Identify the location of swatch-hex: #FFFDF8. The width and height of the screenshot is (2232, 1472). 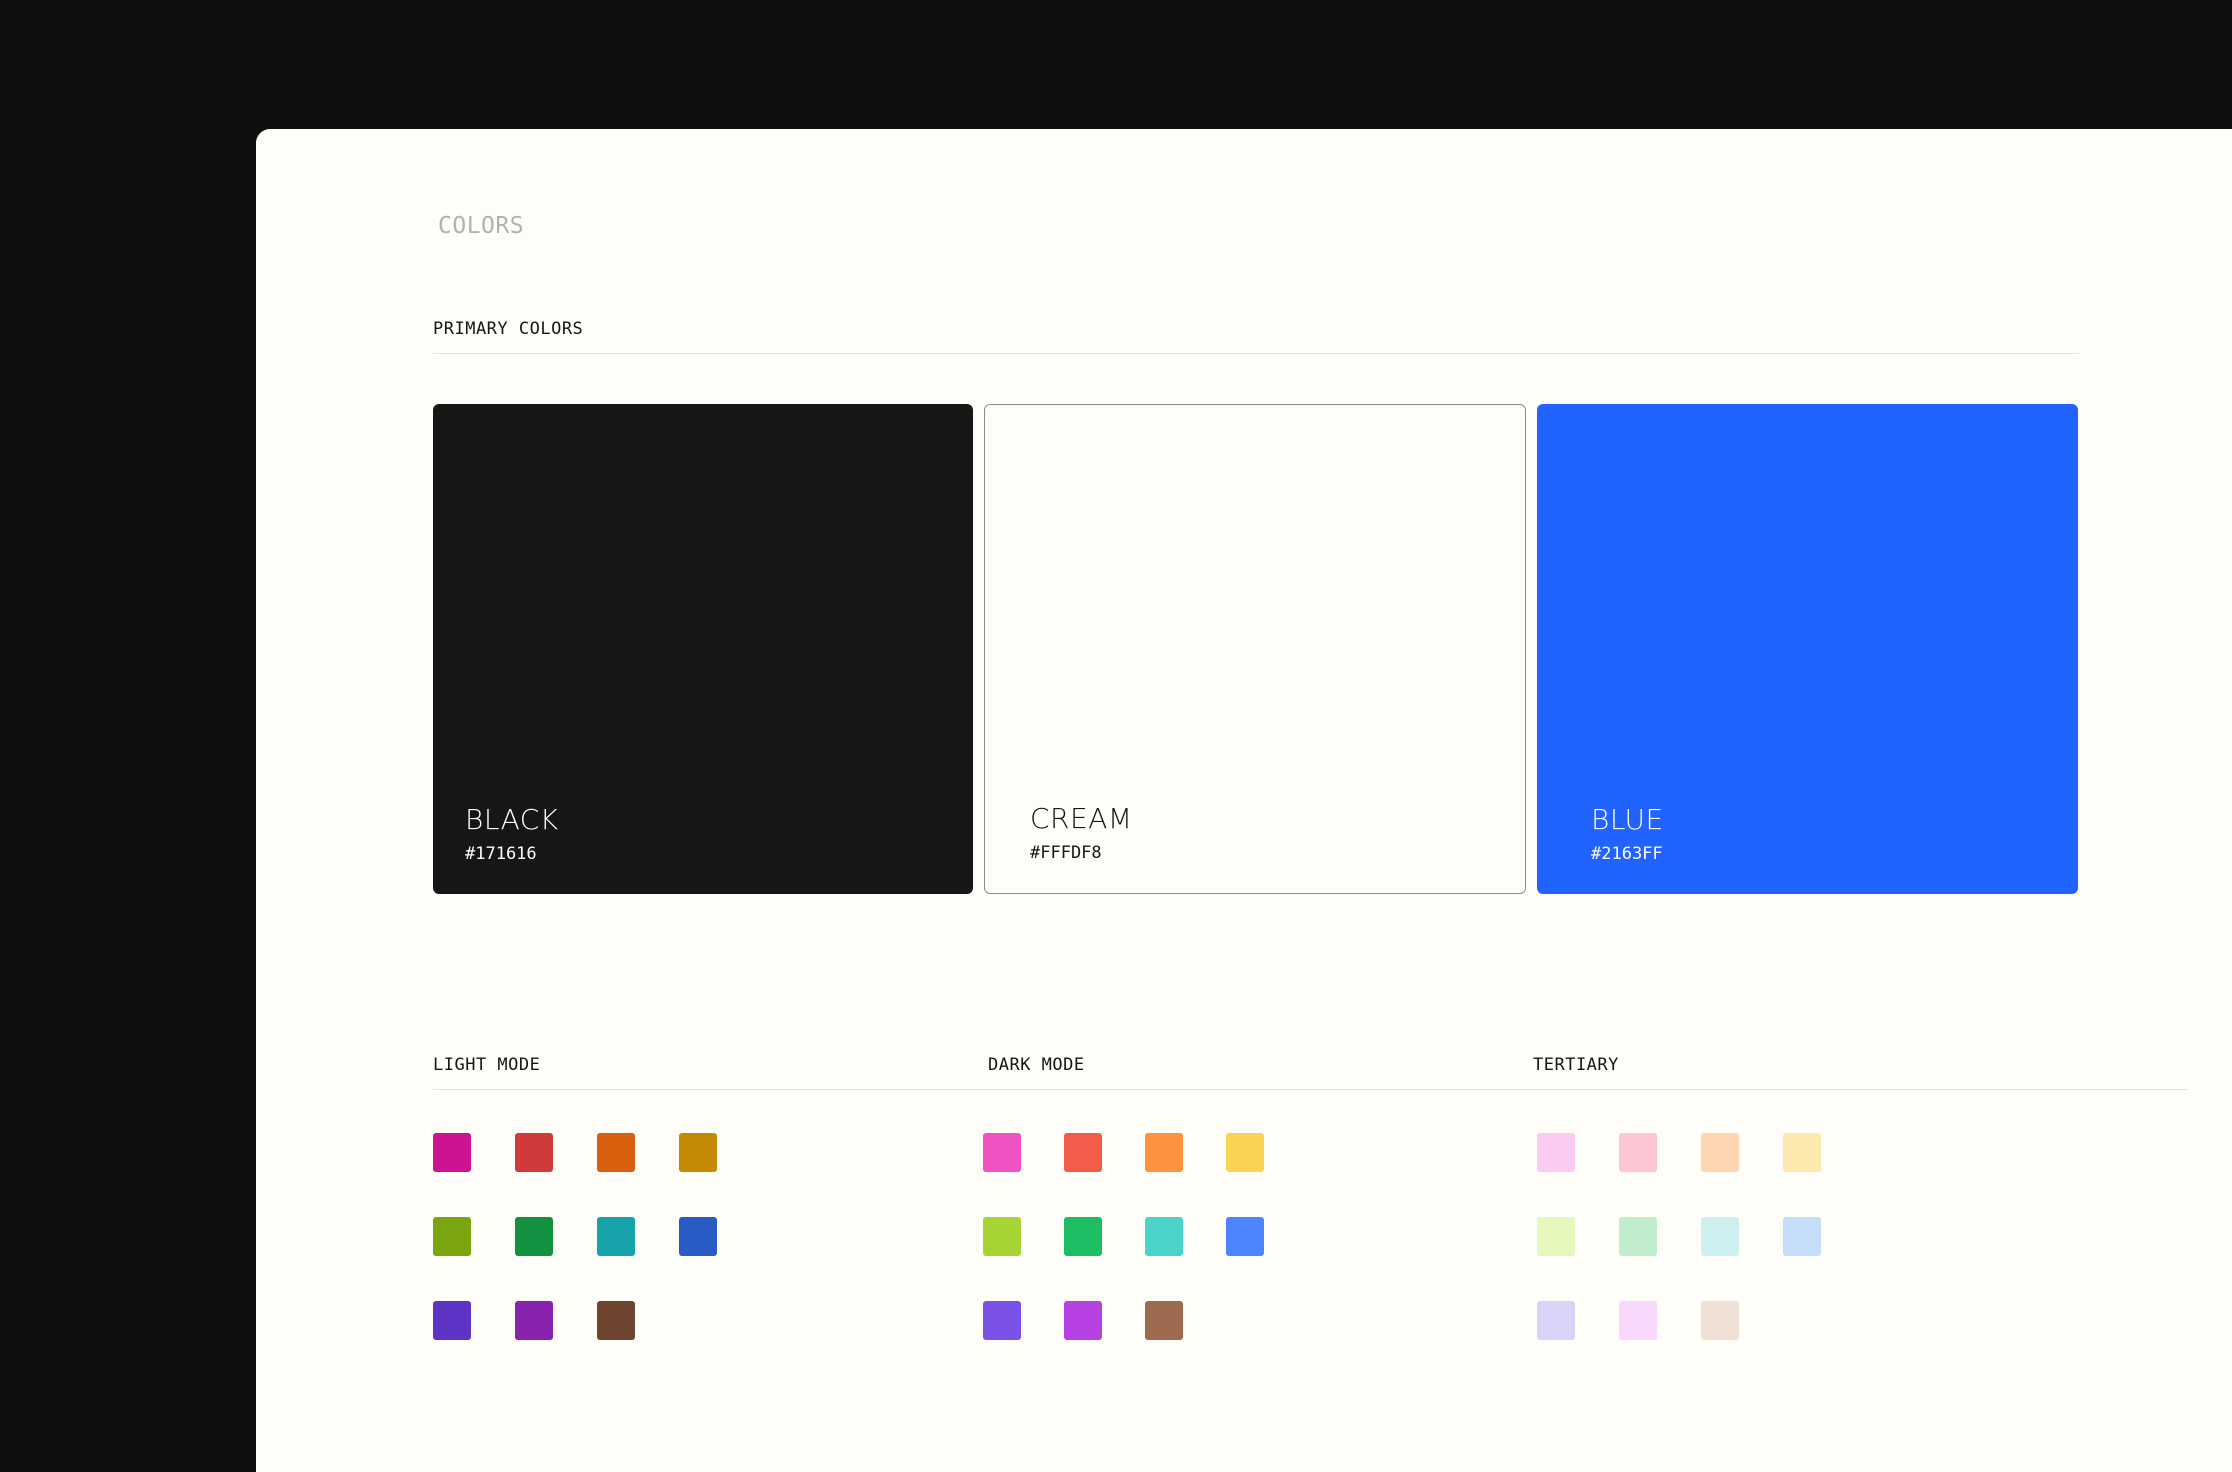
(1066, 853).